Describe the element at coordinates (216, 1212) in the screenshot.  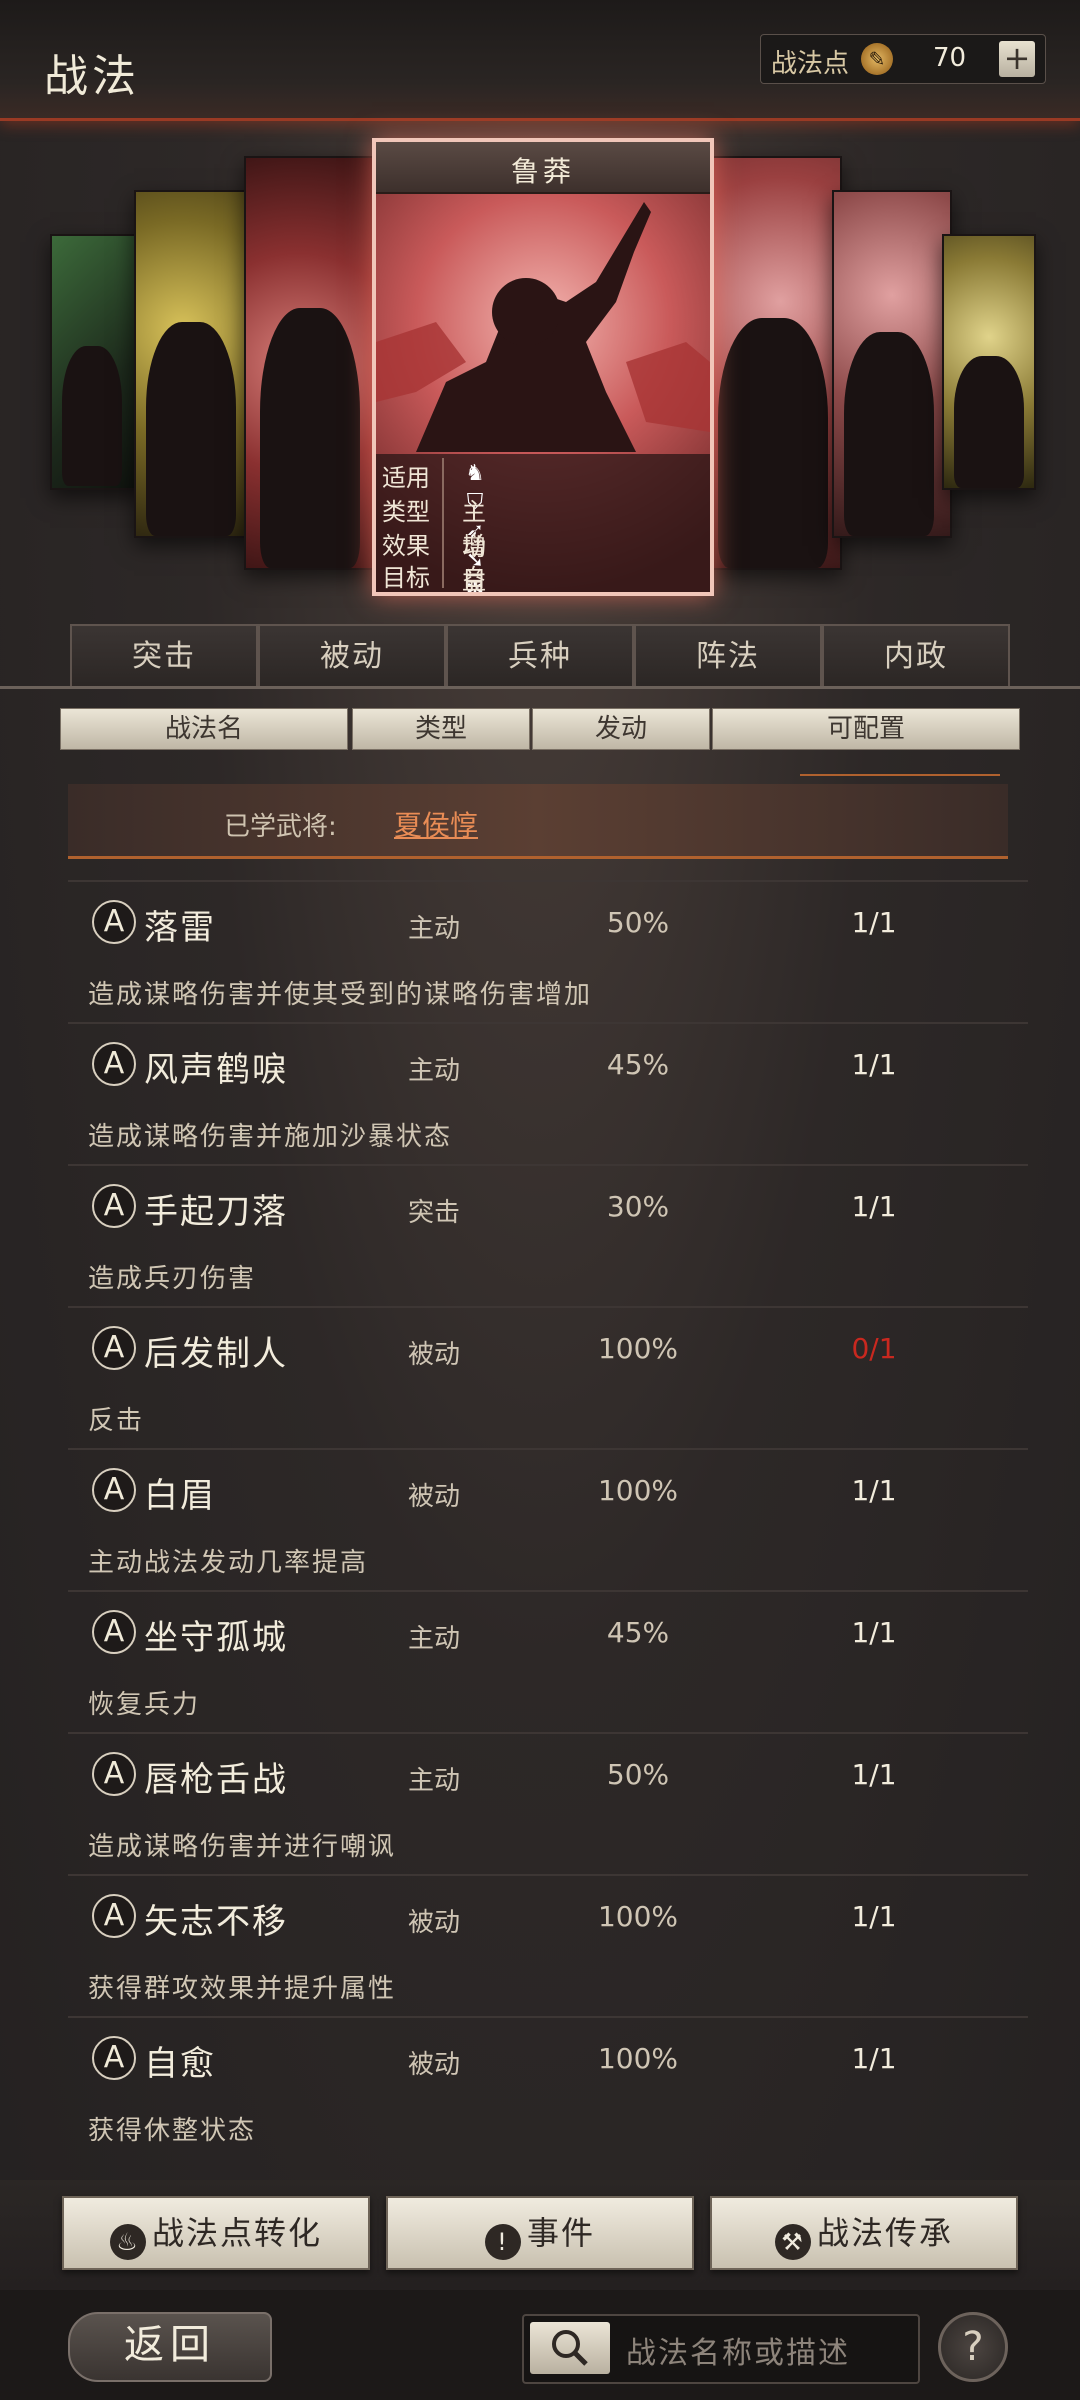
I see `skill-name: 手起刀落` at that location.